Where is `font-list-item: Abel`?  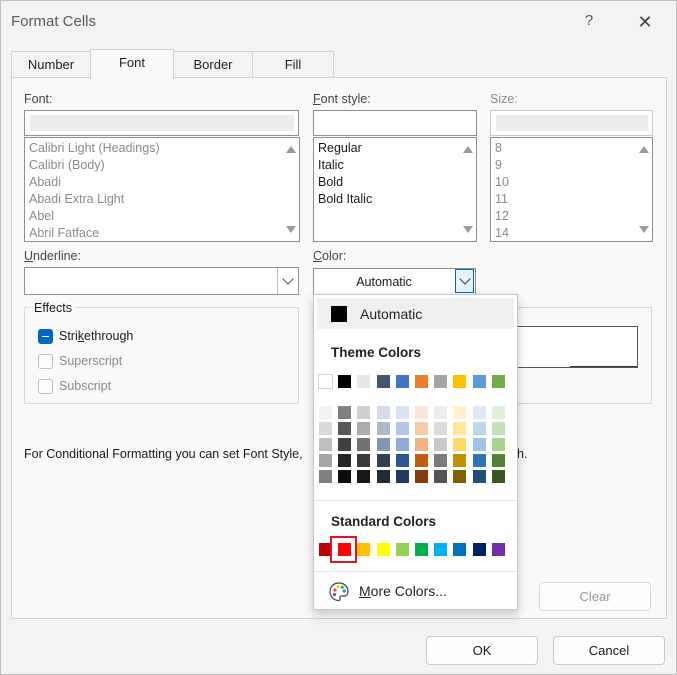
font-list-item: Abel is located at coordinates (162, 216).